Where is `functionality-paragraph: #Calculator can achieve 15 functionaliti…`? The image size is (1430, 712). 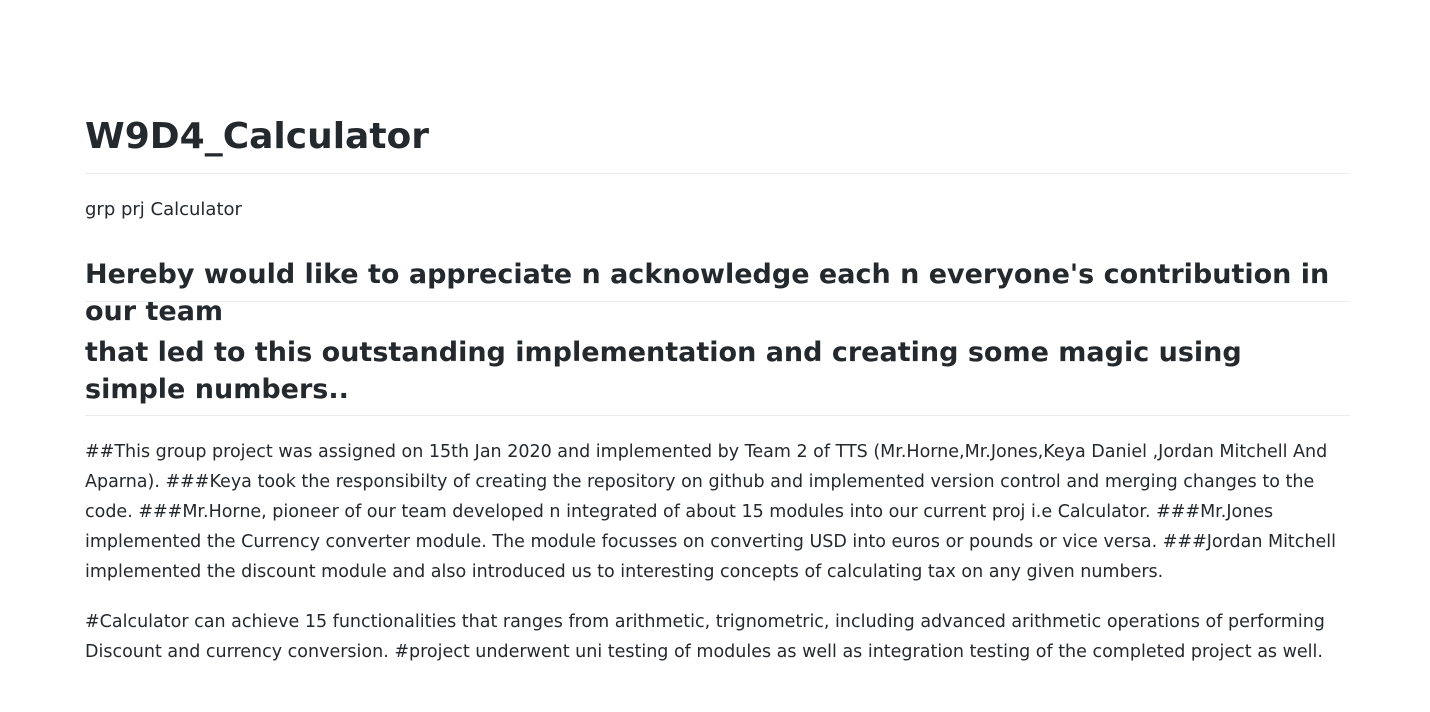
functionality-paragraph: #Calculator can achieve 15 functionaliti… is located at coordinates (705, 637).